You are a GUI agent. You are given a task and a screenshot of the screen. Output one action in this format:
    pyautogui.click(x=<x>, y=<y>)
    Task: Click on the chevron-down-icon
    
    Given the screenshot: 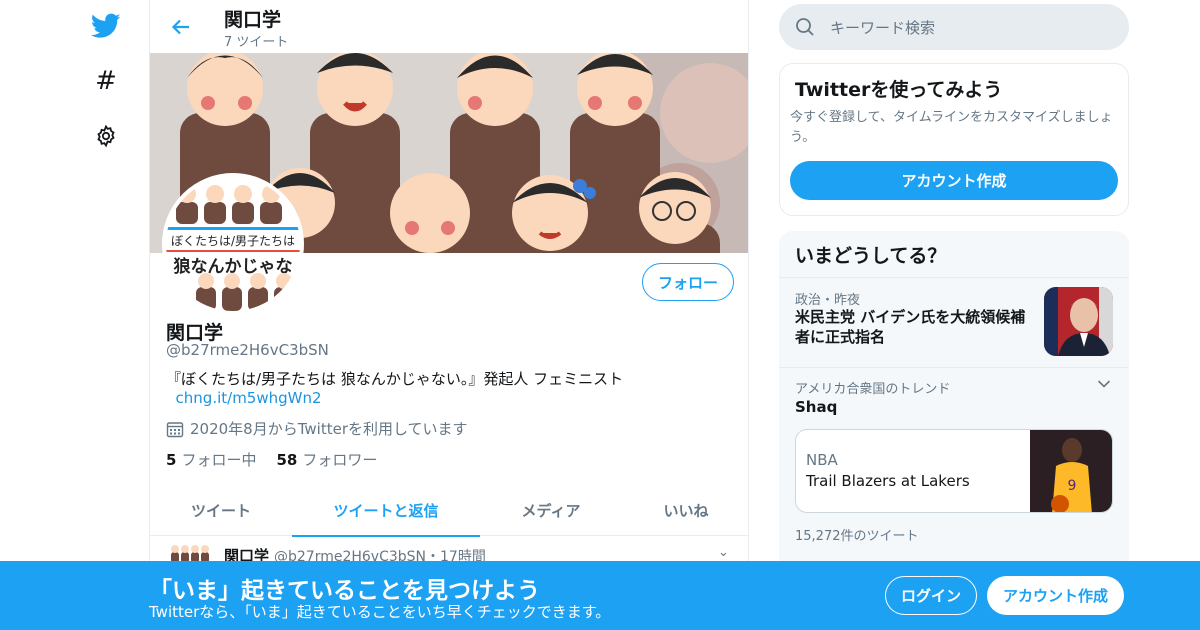 What is the action you would take?
    pyautogui.click(x=1104, y=385)
    